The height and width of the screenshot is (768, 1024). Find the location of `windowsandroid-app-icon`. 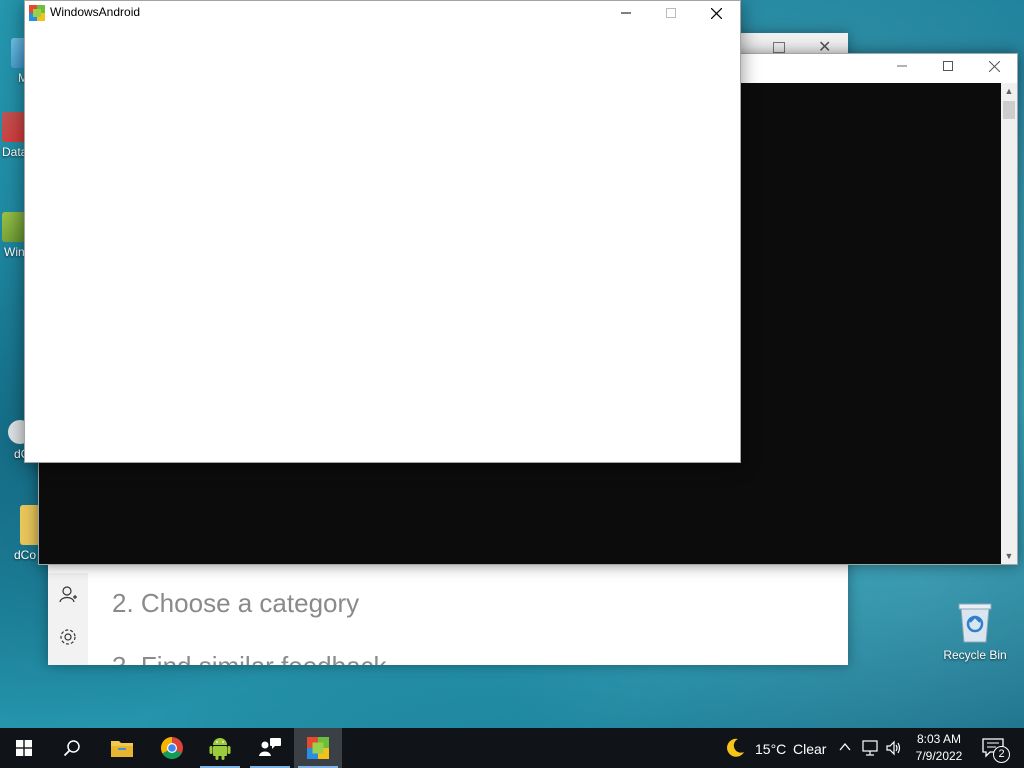

windowsandroid-app-icon is located at coordinates (318, 748).